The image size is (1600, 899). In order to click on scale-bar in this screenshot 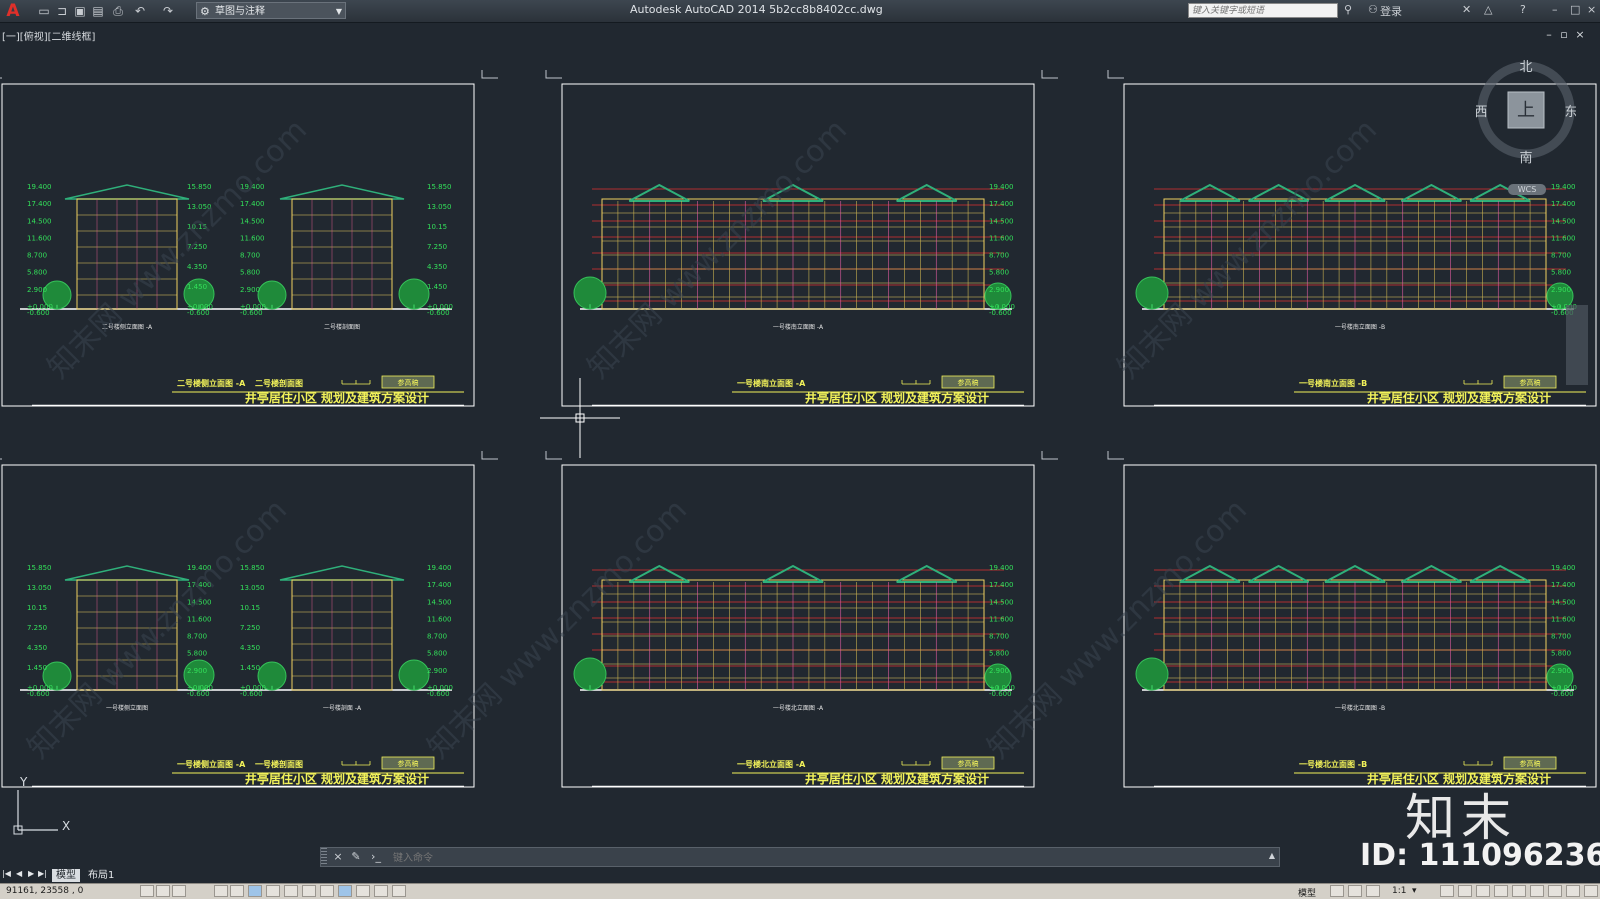, I will do `click(916, 382)`.